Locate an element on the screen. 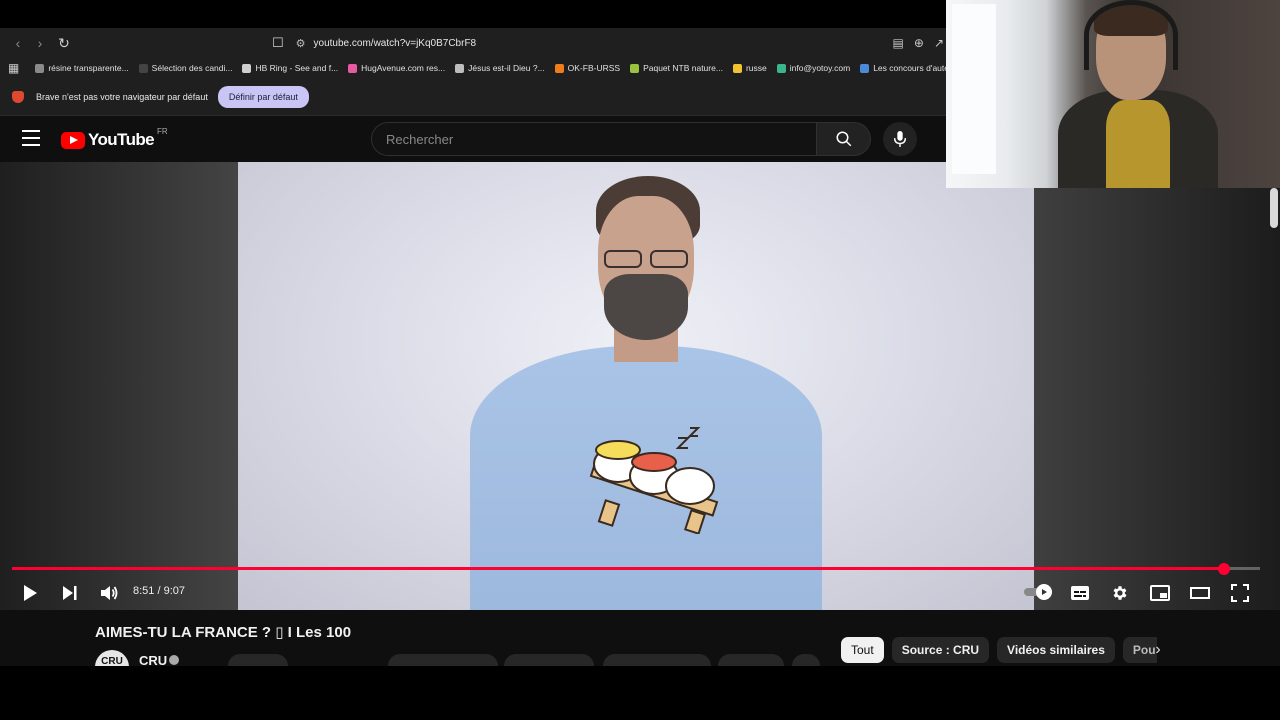 This screenshot has width=1280, height=720. theater-mode-button is located at coordinates (1200, 593).